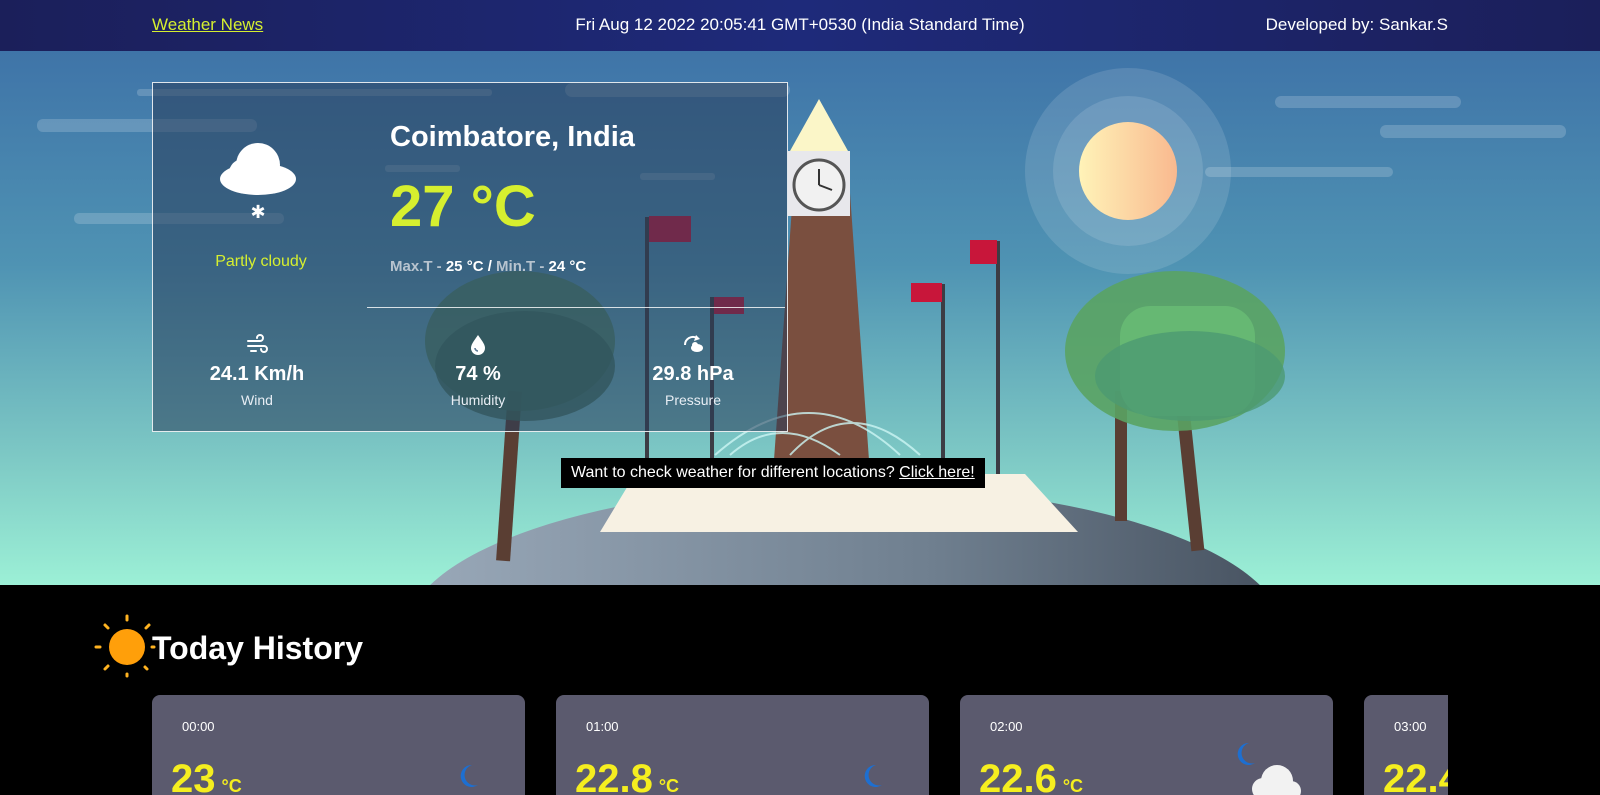  What do you see at coordinates (1146, 745) in the screenshot?
I see `history-card: 02:00 22.6 °C` at bounding box center [1146, 745].